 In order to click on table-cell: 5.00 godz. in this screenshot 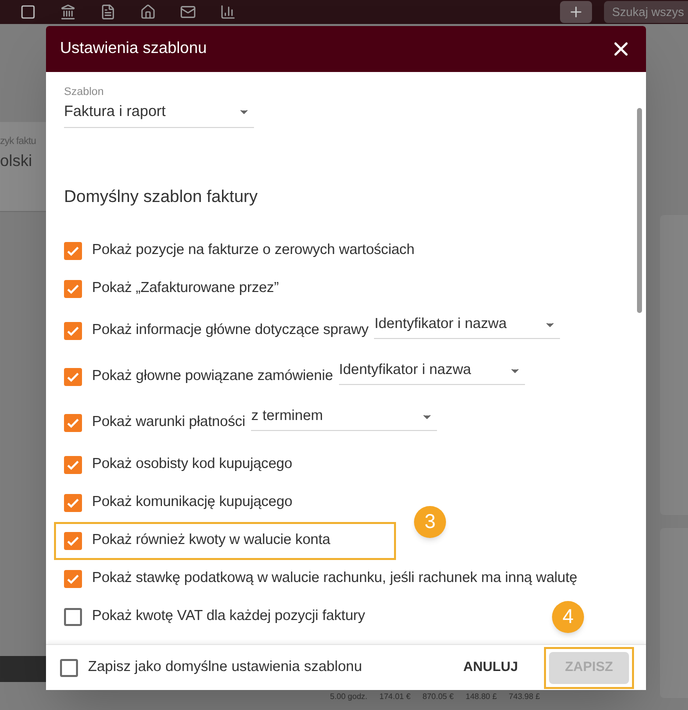, I will do `click(349, 697)`.